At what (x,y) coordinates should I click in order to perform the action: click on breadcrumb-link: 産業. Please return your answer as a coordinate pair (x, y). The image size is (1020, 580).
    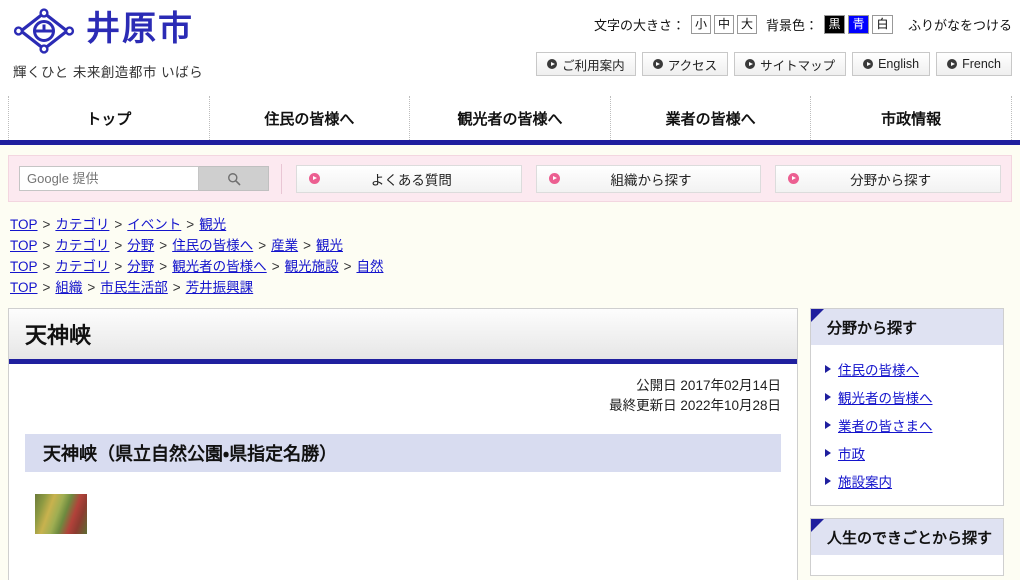
    Looking at the image, I should click on (284, 245).